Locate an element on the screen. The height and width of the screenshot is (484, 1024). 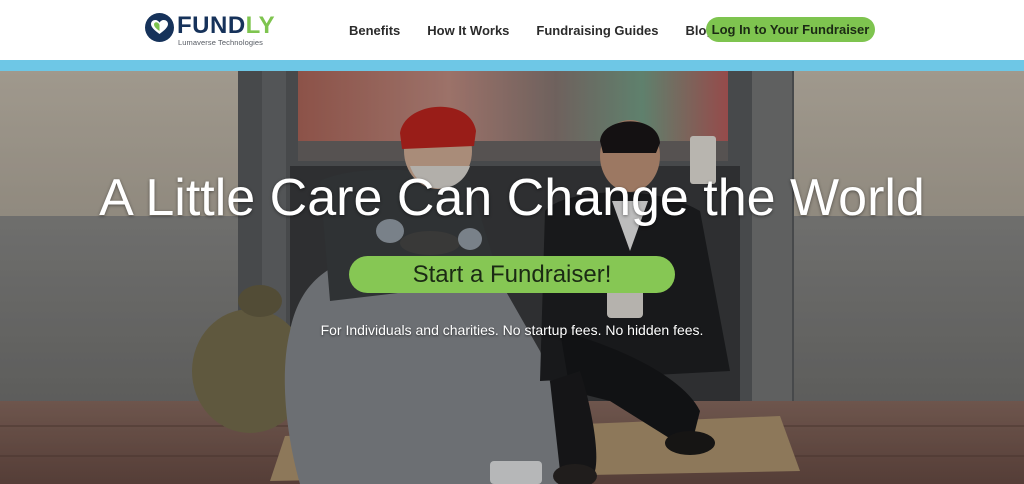
logo-tagline: Lumaverse Technologies is located at coordinates (221, 42).